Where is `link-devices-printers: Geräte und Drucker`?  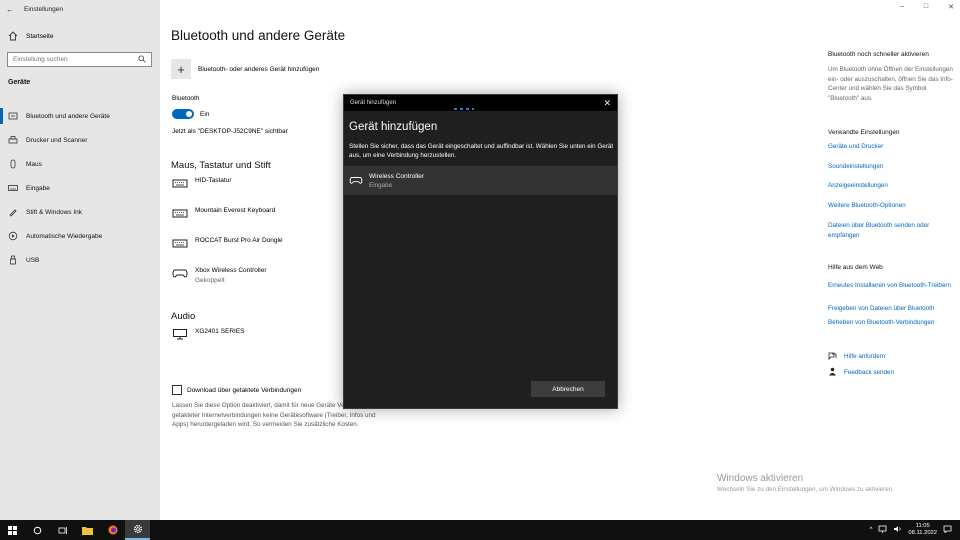
link-devices-printers: Geräte und Drucker is located at coordinates (892, 147).